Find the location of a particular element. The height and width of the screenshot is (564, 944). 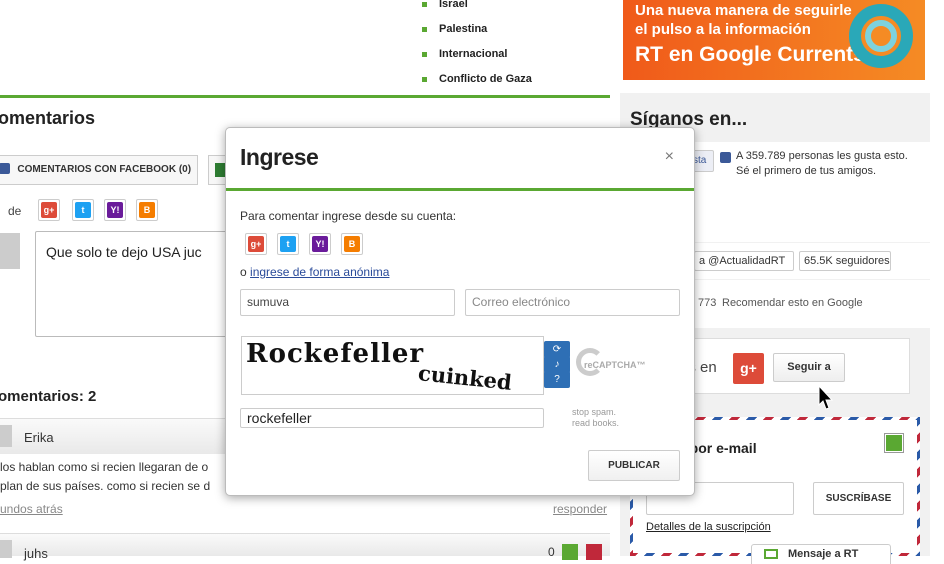

section-divider is located at coordinates (305, 96).